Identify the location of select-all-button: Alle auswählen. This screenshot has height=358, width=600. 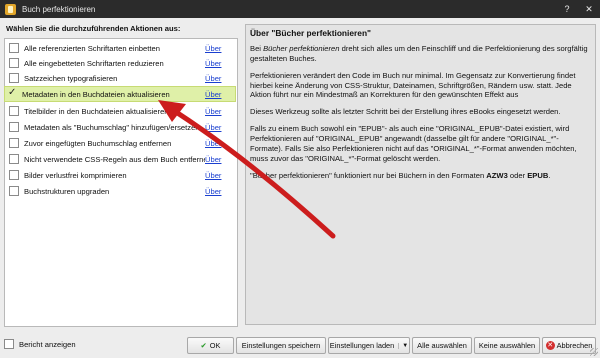
(442, 345).